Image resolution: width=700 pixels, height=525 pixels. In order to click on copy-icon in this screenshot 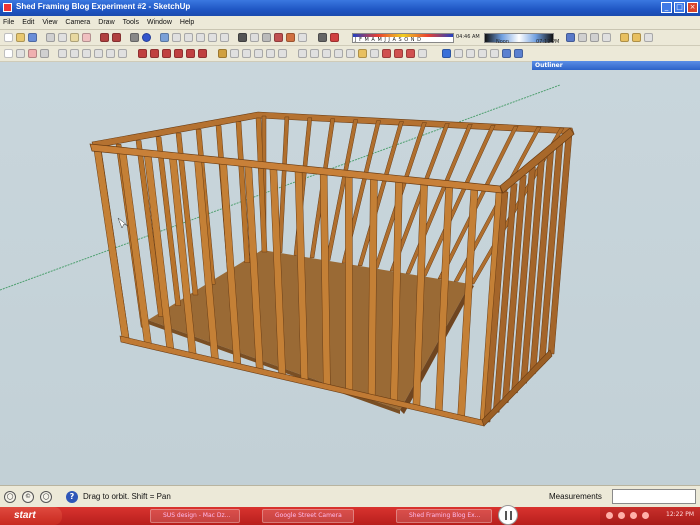, I will do `click(62, 37)`.